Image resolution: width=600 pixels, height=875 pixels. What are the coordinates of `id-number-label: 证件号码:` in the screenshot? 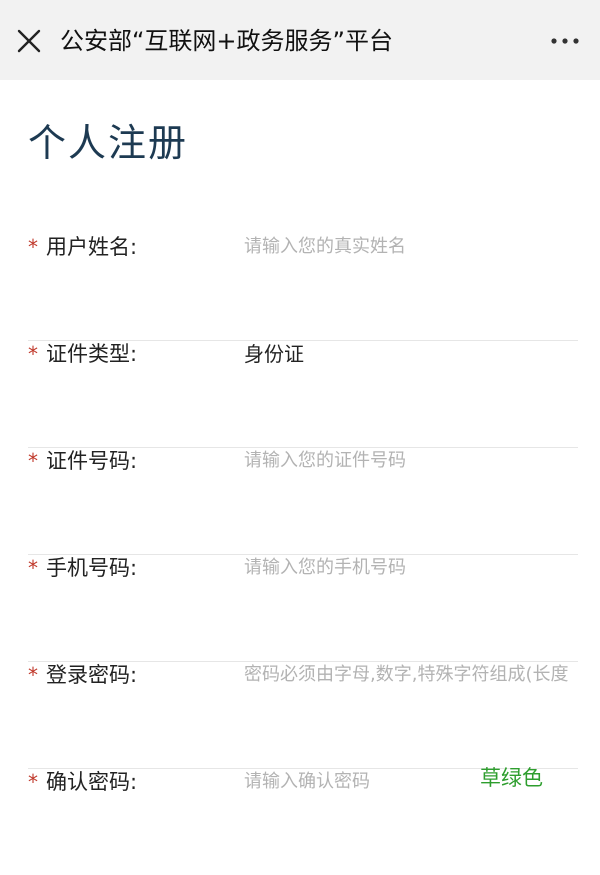 It's located at (92, 461).